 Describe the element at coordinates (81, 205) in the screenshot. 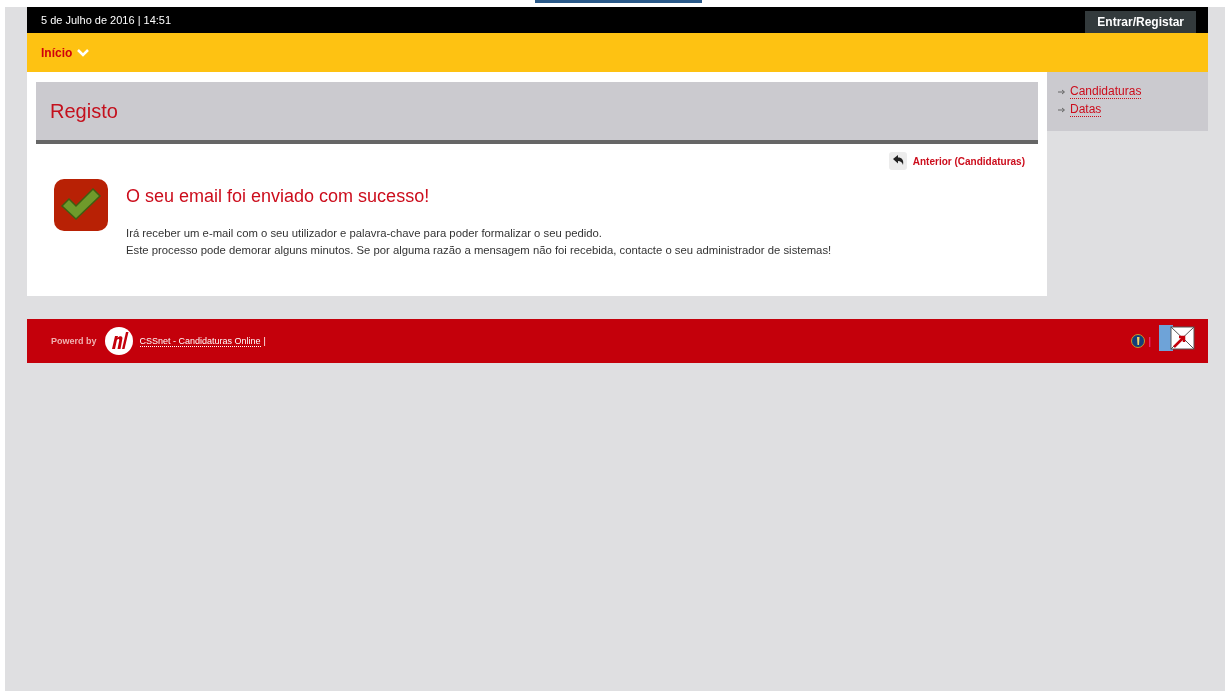

I see `checkmark-icon` at that location.